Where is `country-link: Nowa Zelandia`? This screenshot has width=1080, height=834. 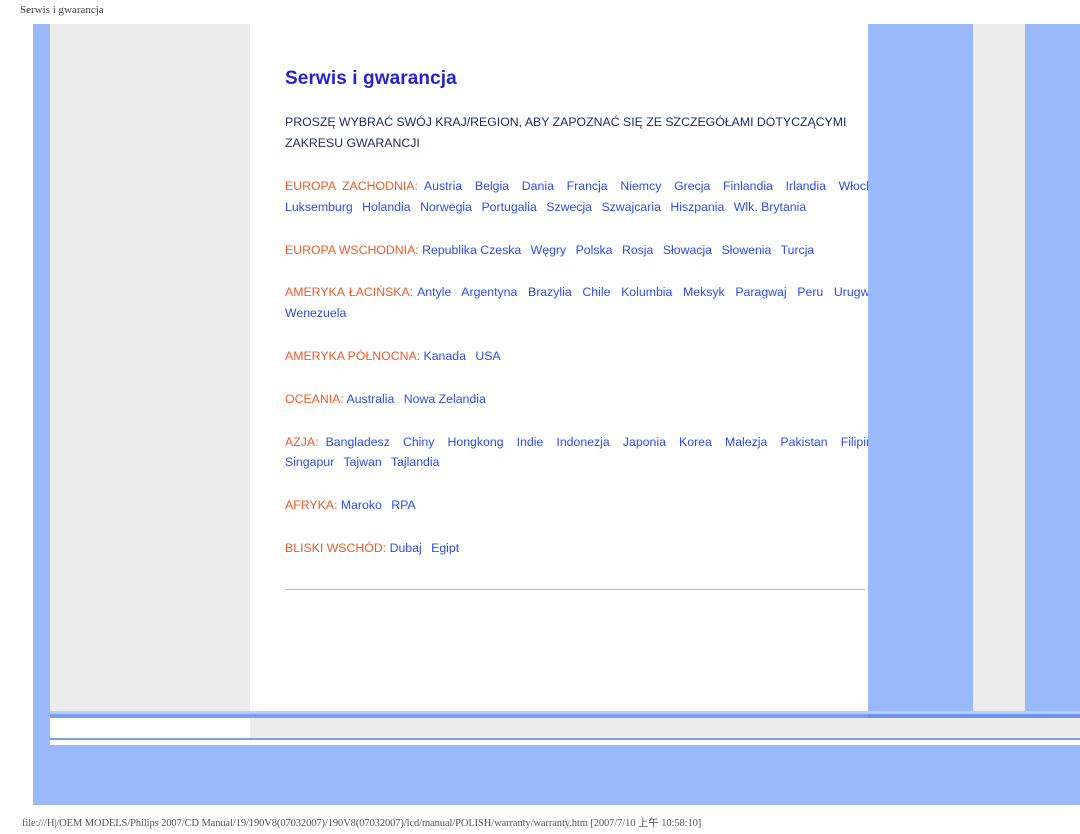
country-link: Nowa Zelandia is located at coordinates (445, 399).